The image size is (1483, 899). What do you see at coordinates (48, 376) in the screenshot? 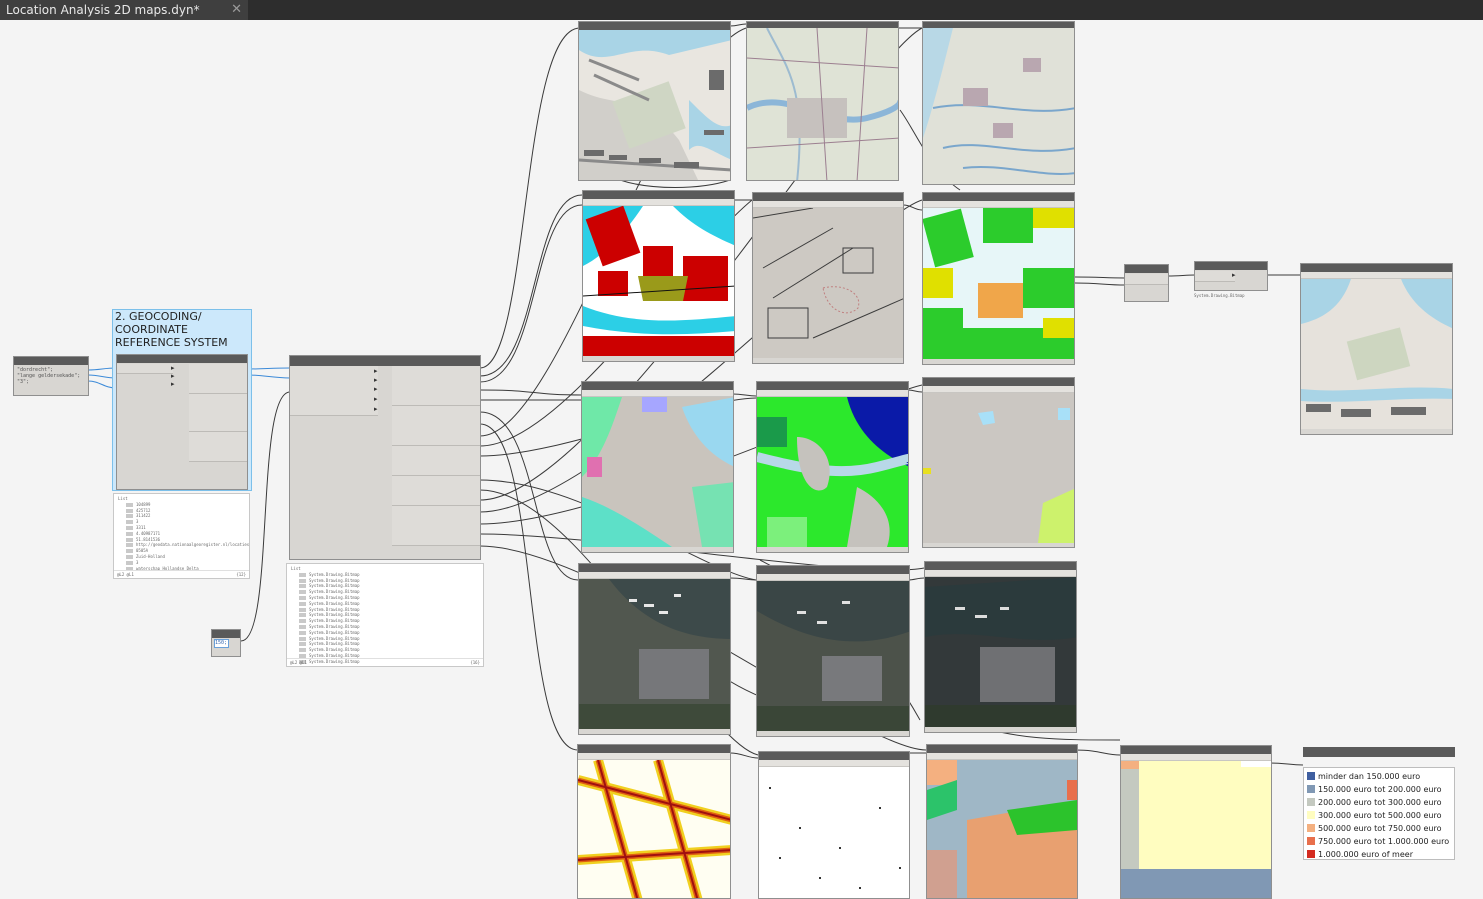
I see `code-text: "dordrecht"; "lange geldersekade"; "3";` at bounding box center [48, 376].